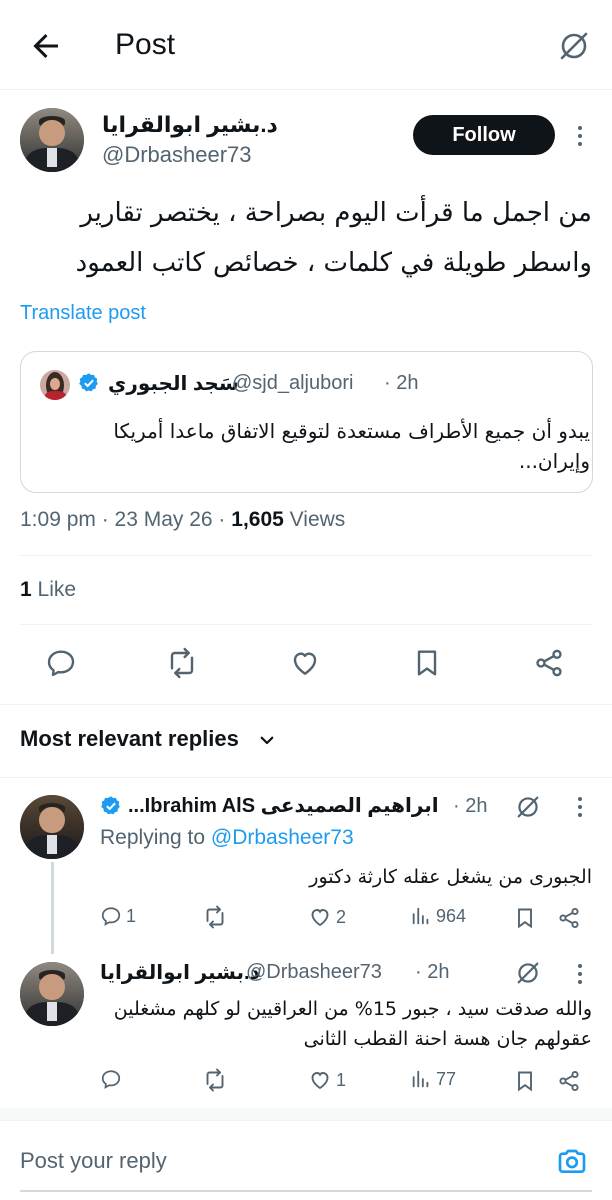 This screenshot has width=612, height=1200. I want to click on replying-to-prefix: Replying to, so click(155, 837).